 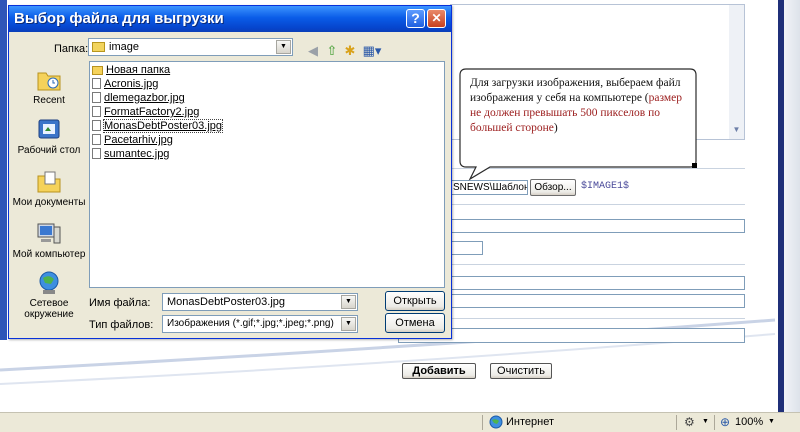 I want to click on zoom-chevron-icon: ▼, so click(x=771, y=421).